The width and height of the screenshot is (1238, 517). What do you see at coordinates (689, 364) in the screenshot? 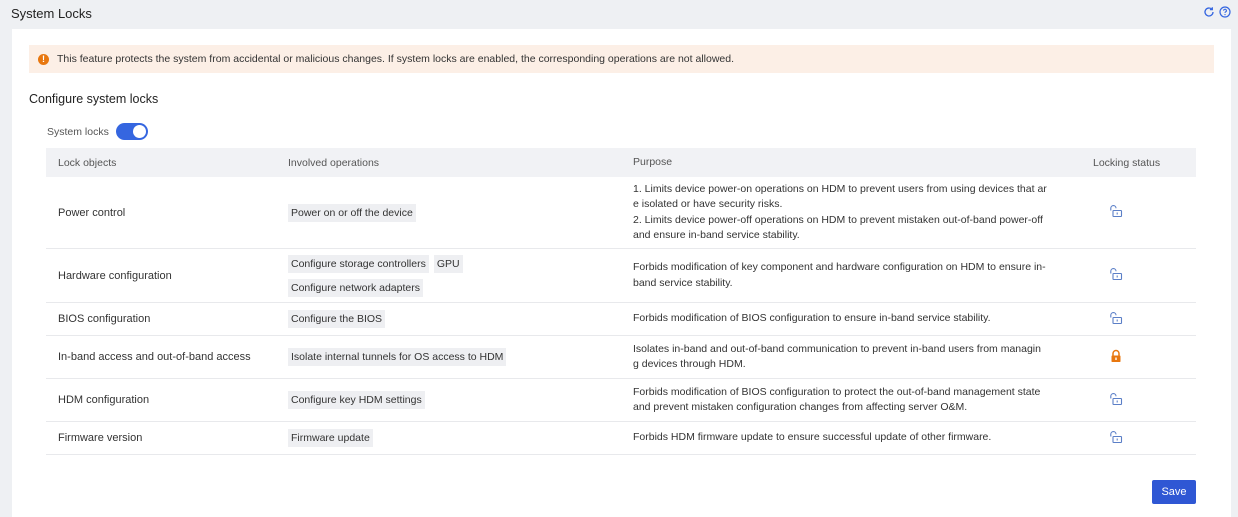
I see `purpose-line: g devices through HDM.` at bounding box center [689, 364].